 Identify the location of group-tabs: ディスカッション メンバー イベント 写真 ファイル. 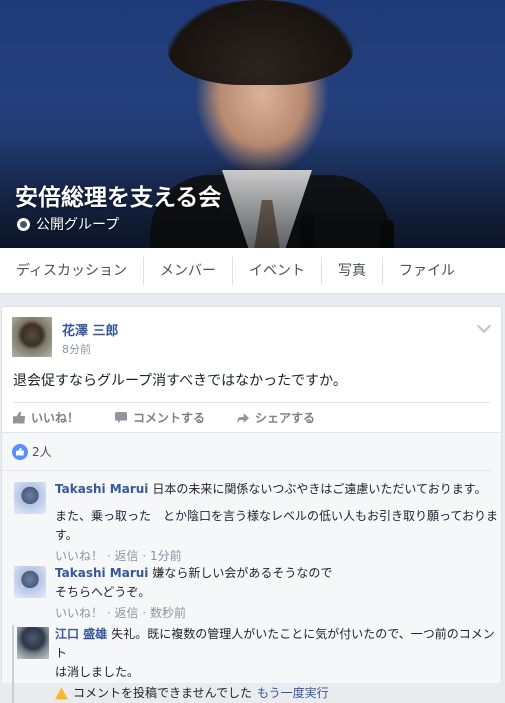
(252, 271).